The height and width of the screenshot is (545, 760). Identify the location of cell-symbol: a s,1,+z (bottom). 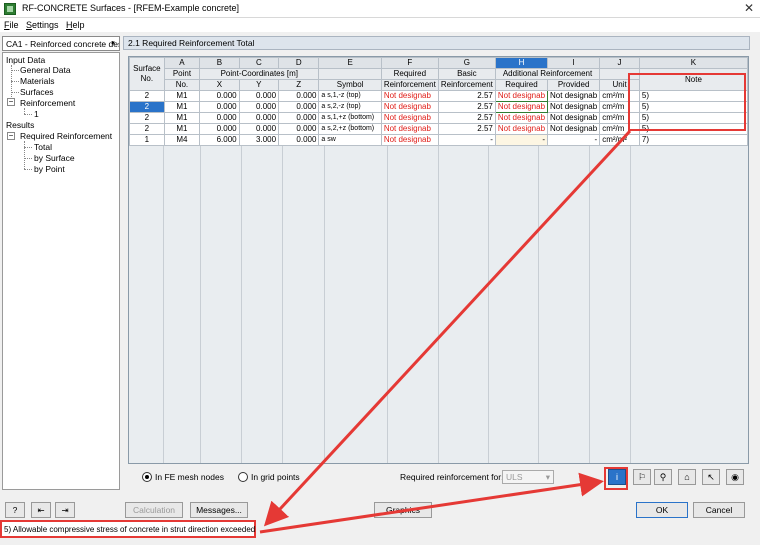
(350, 118).